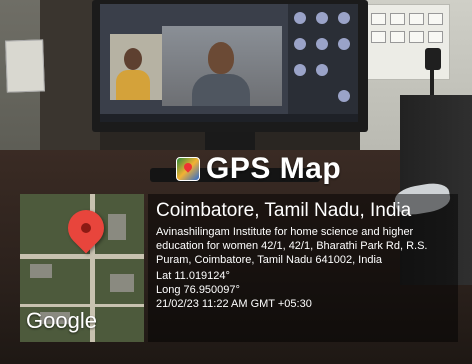 Image resolution: width=472 pixels, height=364 pixels. Describe the element at coordinates (234, 304) in the screenshot. I see `timestamp: 21/02/23 11:22 AM GMT +05:30` at that location.